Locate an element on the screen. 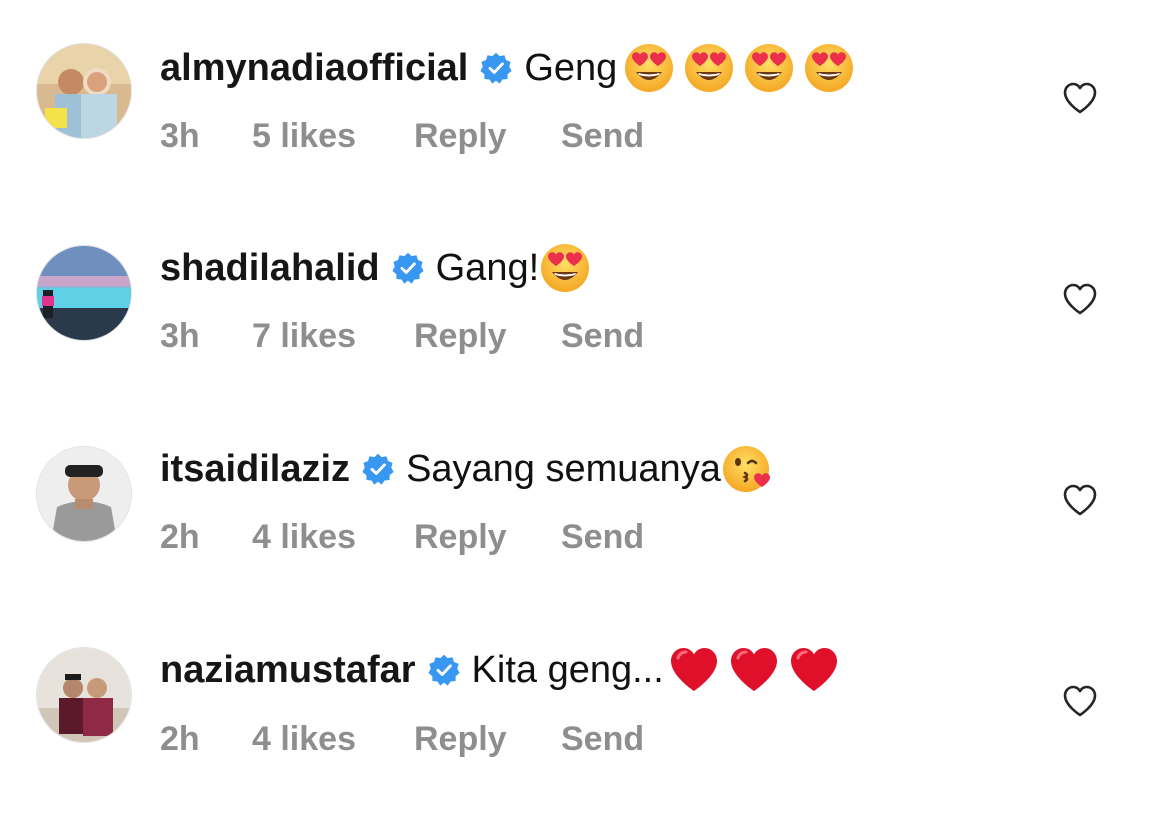  comment-username: almynadiaofficial is located at coordinates (314, 68).